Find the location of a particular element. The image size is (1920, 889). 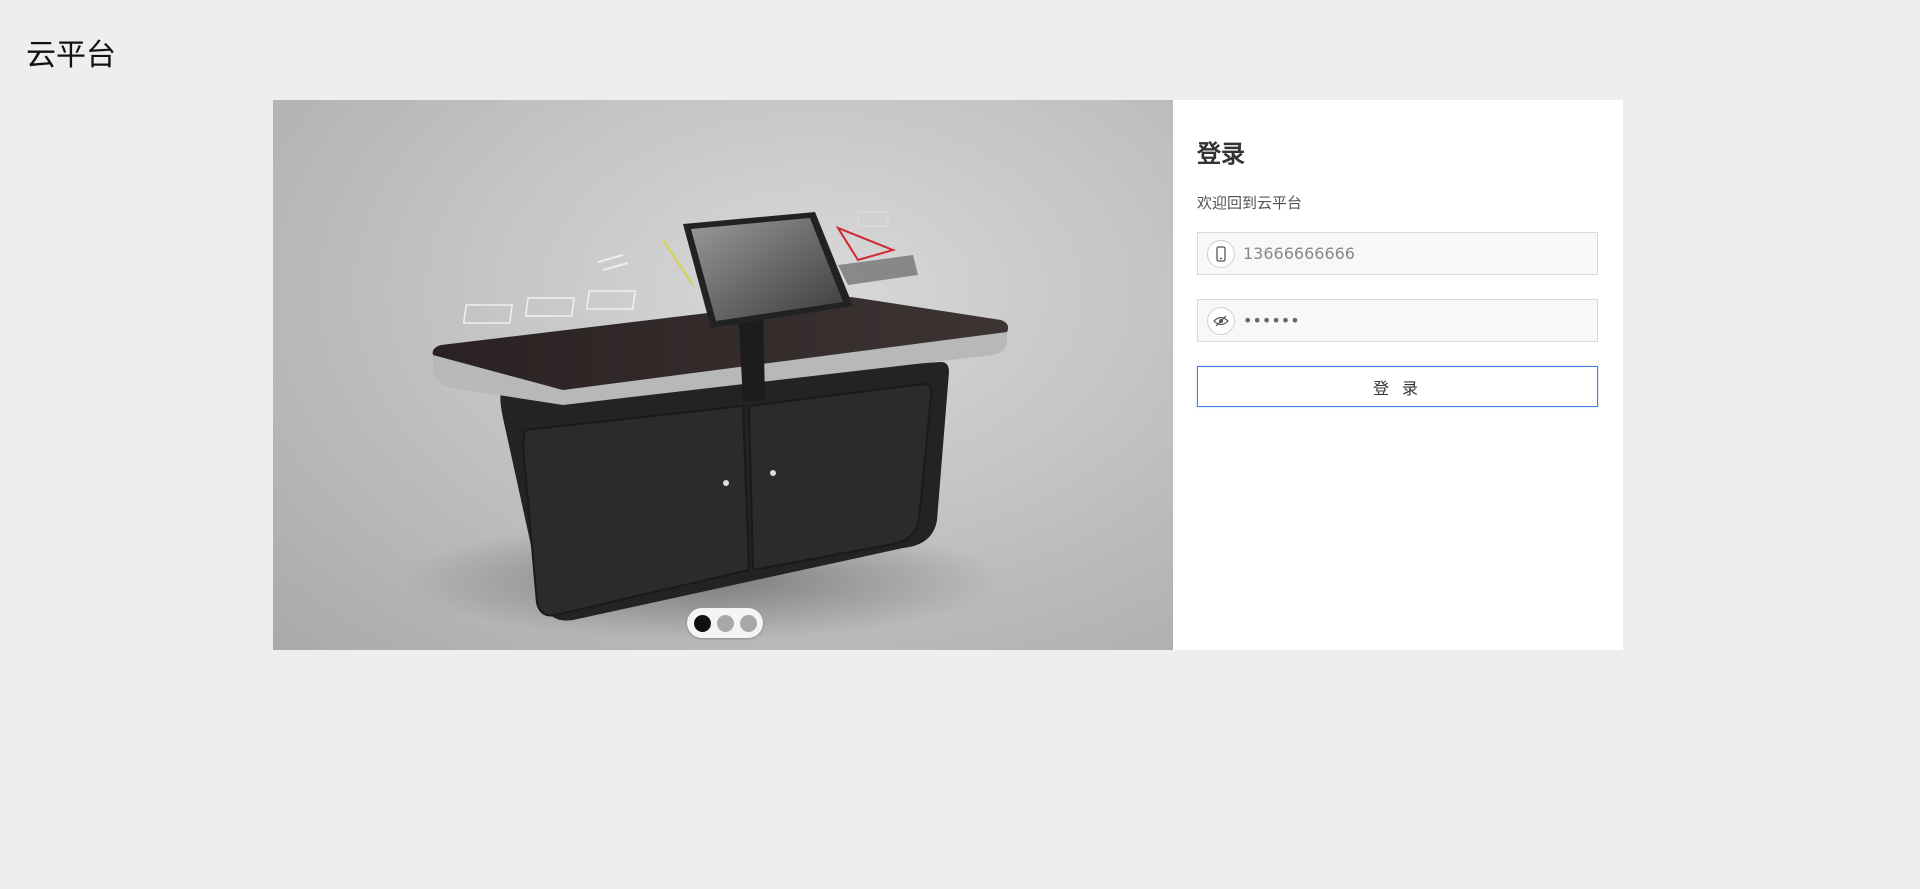

welcome-text: 欢迎回到云平台 is located at coordinates (1250, 203).